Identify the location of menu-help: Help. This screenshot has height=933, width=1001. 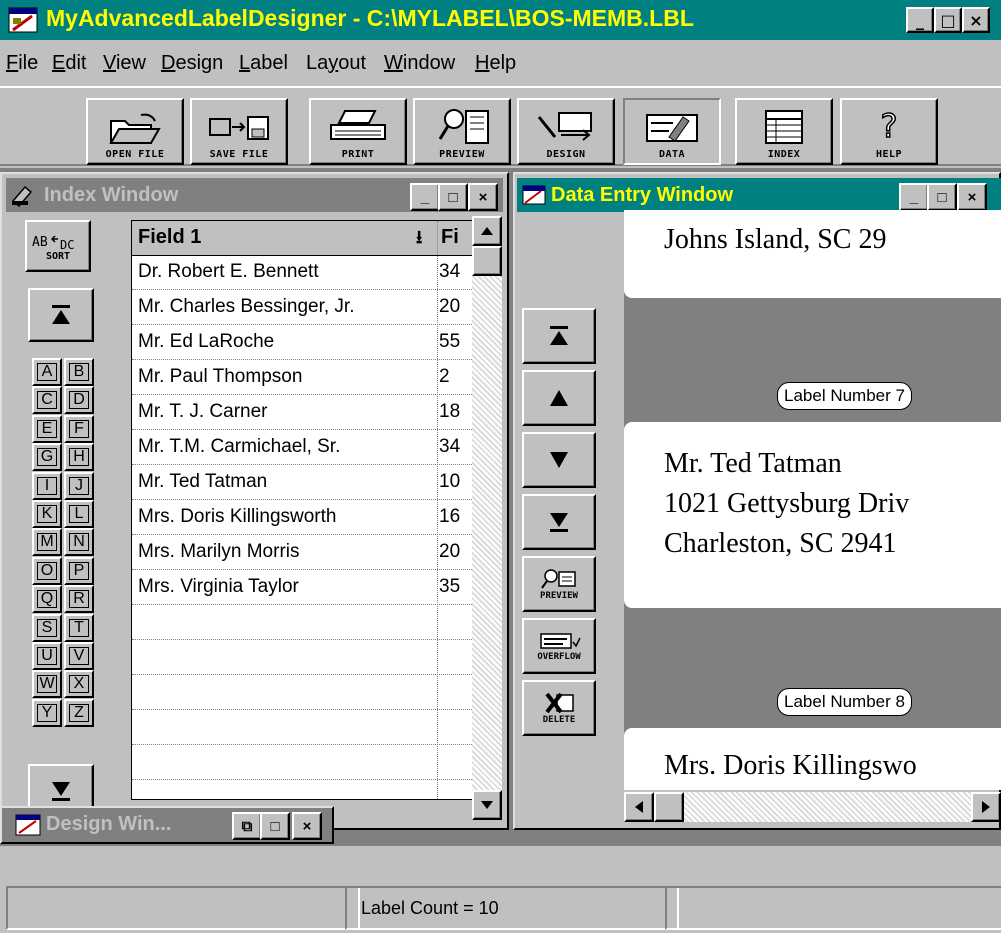
(495, 63).